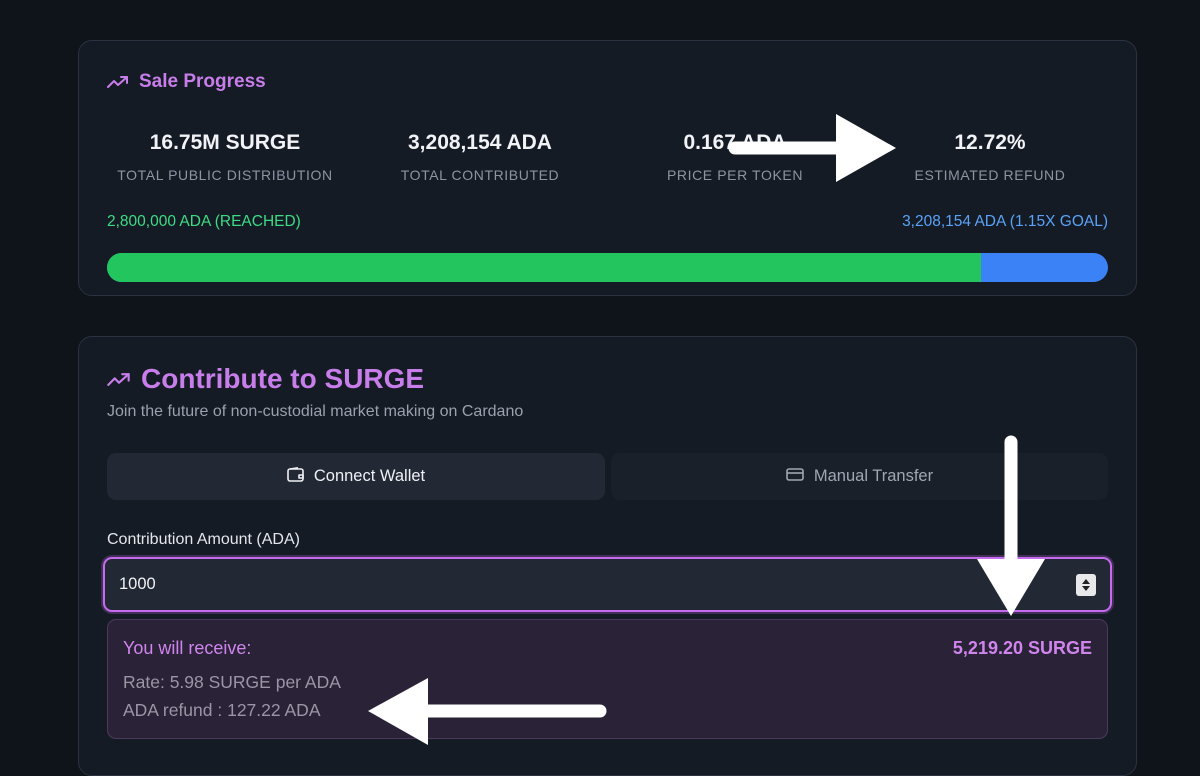  What do you see at coordinates (597, 584) in the screenshot?
I see `contribution-amount-input` at bounding box center [597, 584].